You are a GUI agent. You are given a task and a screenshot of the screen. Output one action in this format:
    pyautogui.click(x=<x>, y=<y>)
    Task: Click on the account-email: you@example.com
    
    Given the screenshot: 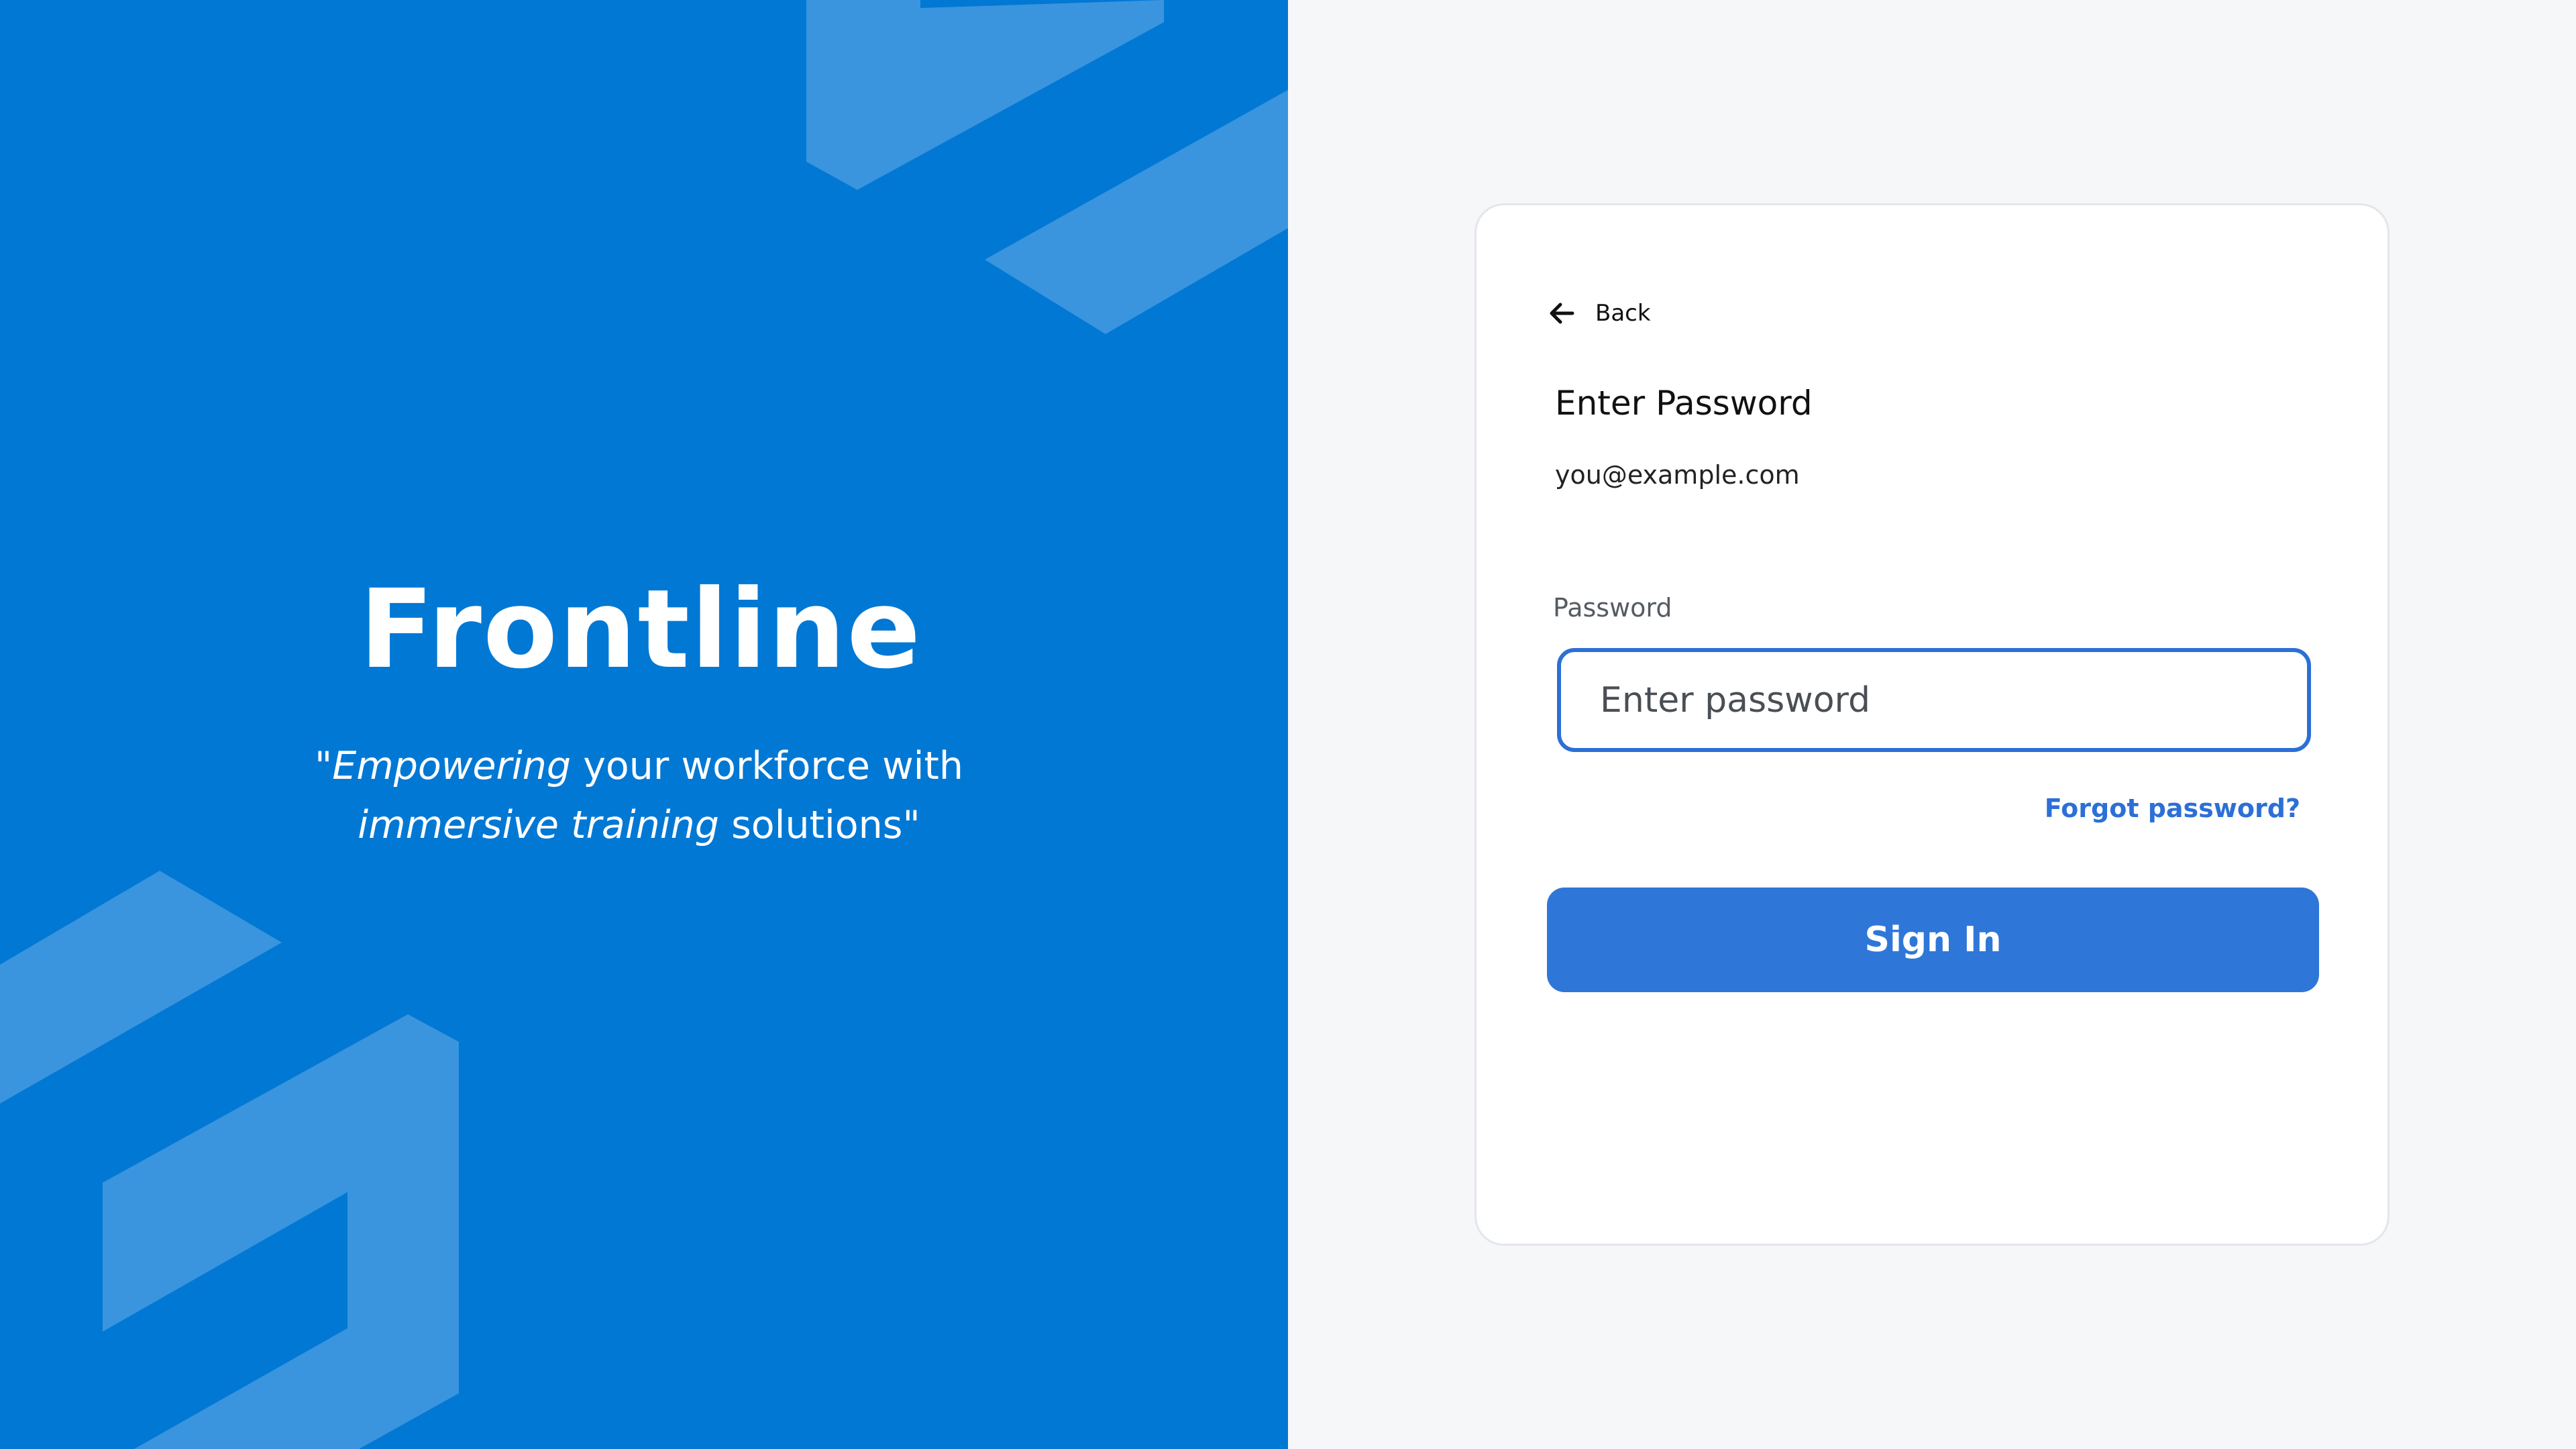 What is the action you would take?
    pyautogui.click(x=1677, y=475)
    